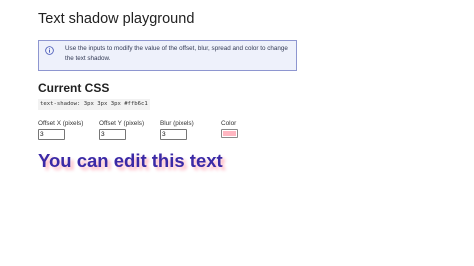 The height and width of the screenshot is (266, 474). Describe the element at coordinates (229, 123) in the screenshot. I see `color-label: Color` at that location.